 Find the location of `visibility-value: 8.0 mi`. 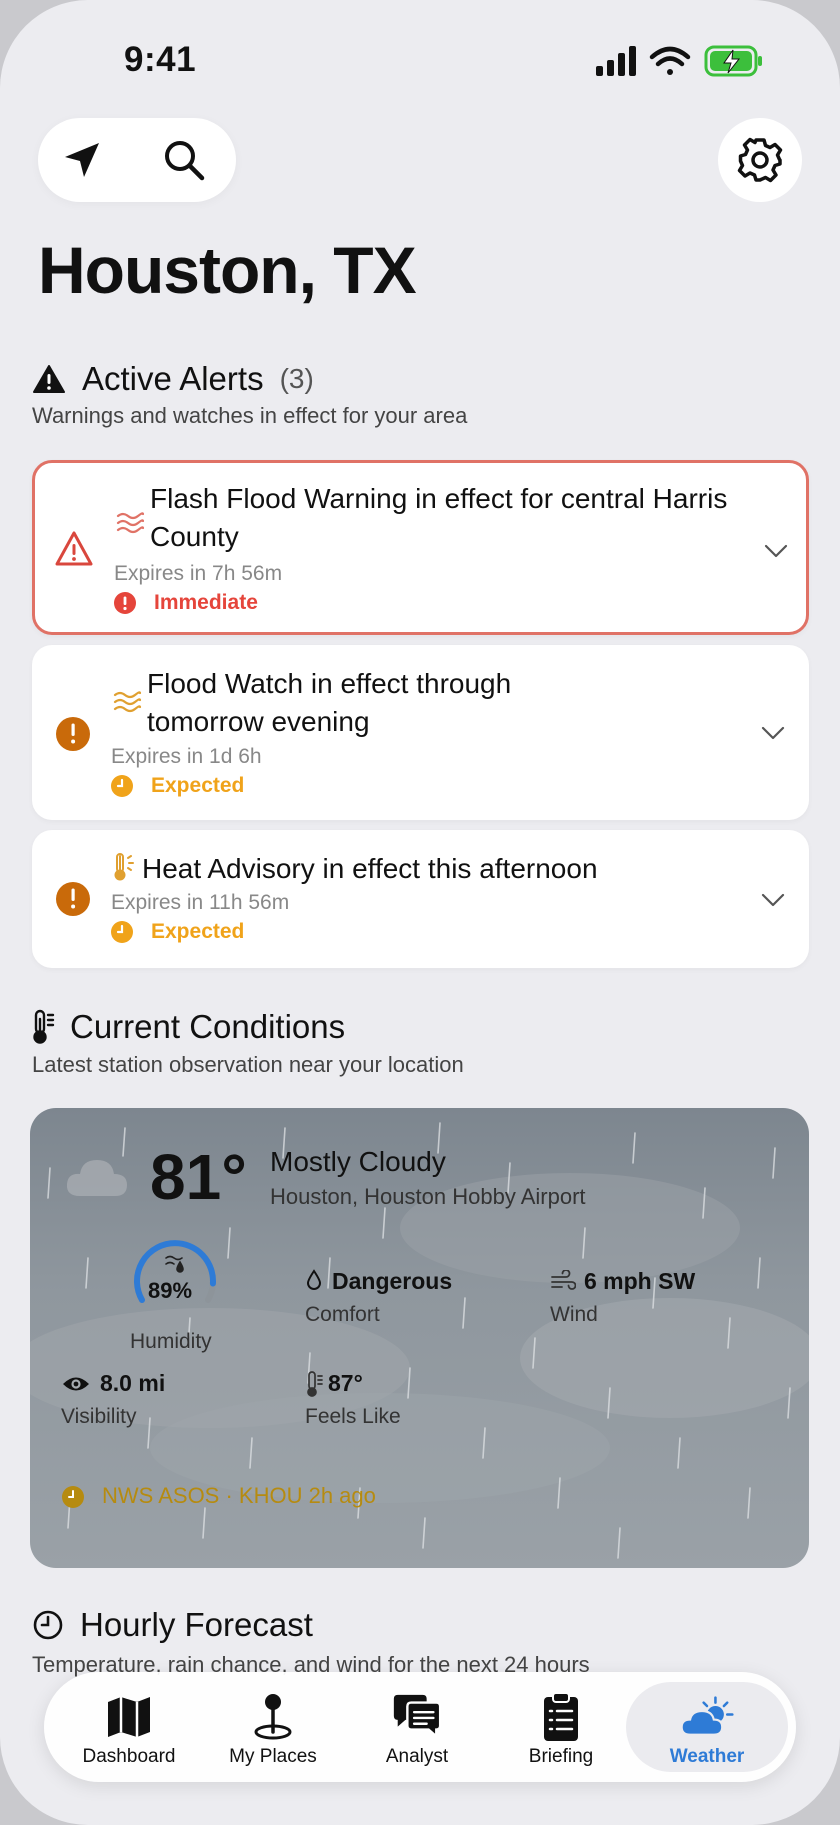

visibility-value: 8.0 mi is located at coordinates (133, 1383).